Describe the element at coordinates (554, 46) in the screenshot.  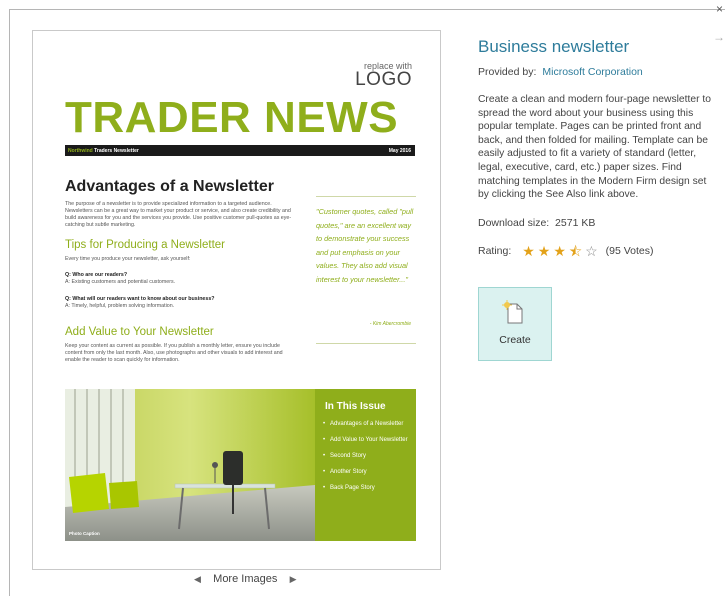
I see `template-title: Business newsletter` at that location.